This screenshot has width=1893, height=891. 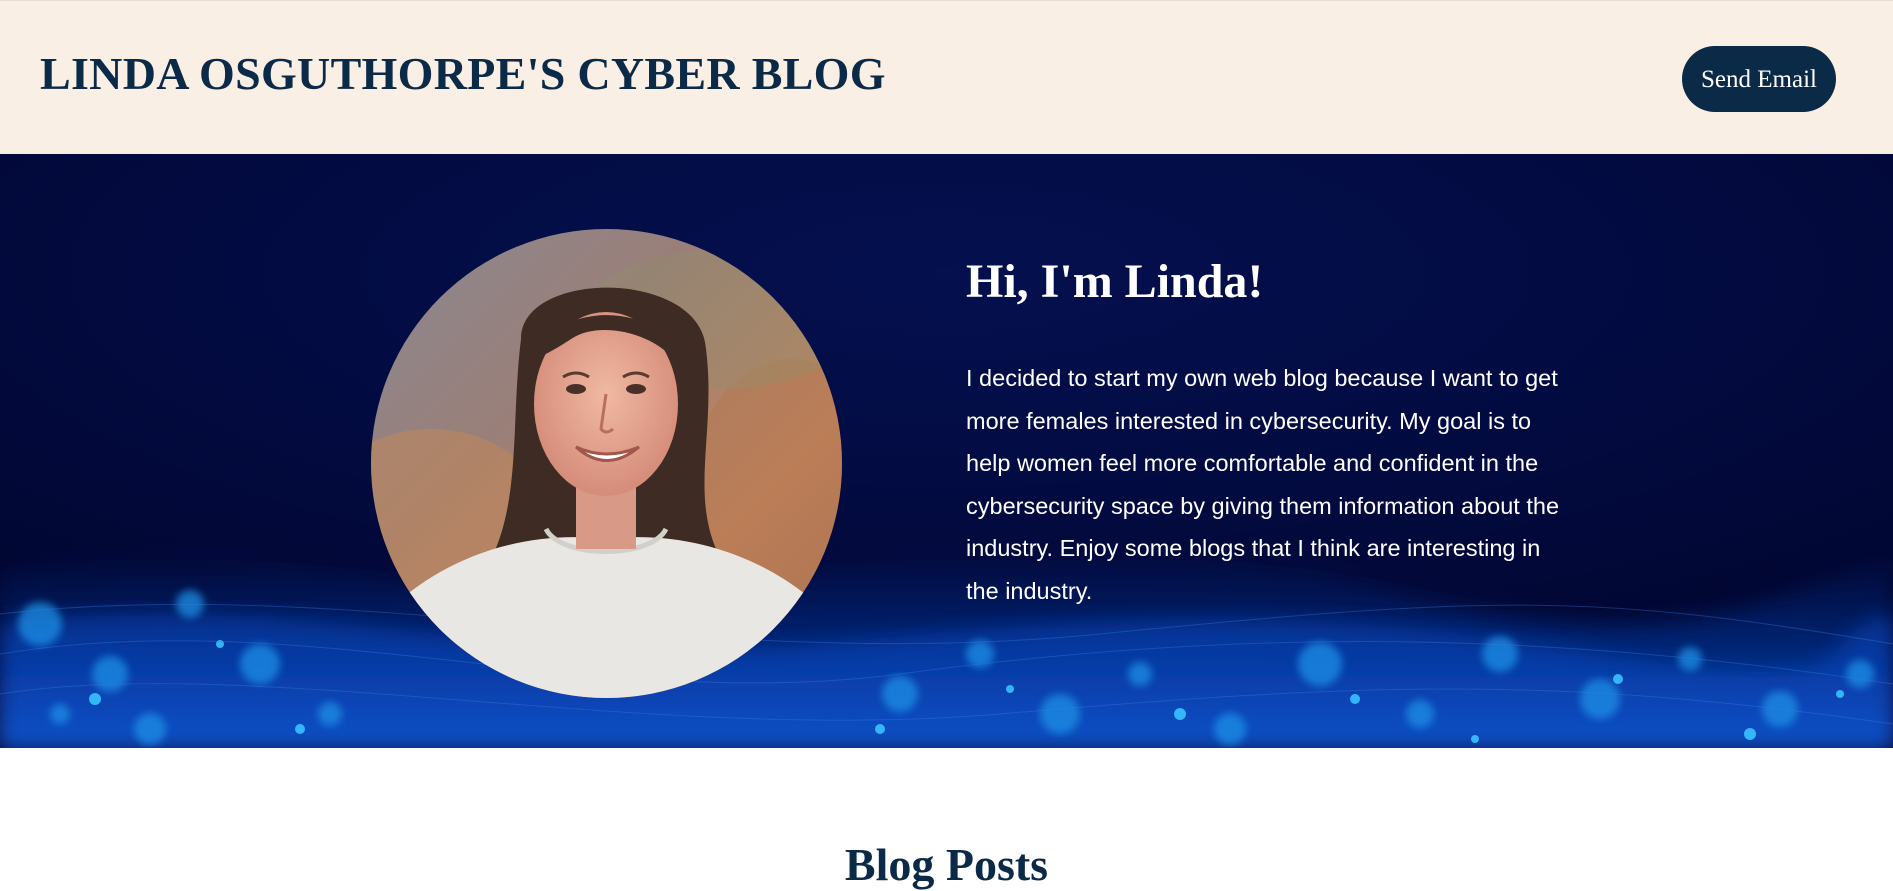 What do you see at coordinates (463, 73) in the screenshot?
I see `site-title: LINDA OSGUTHORPE'S CYBER BLOG` at bounding box center [463, 73].